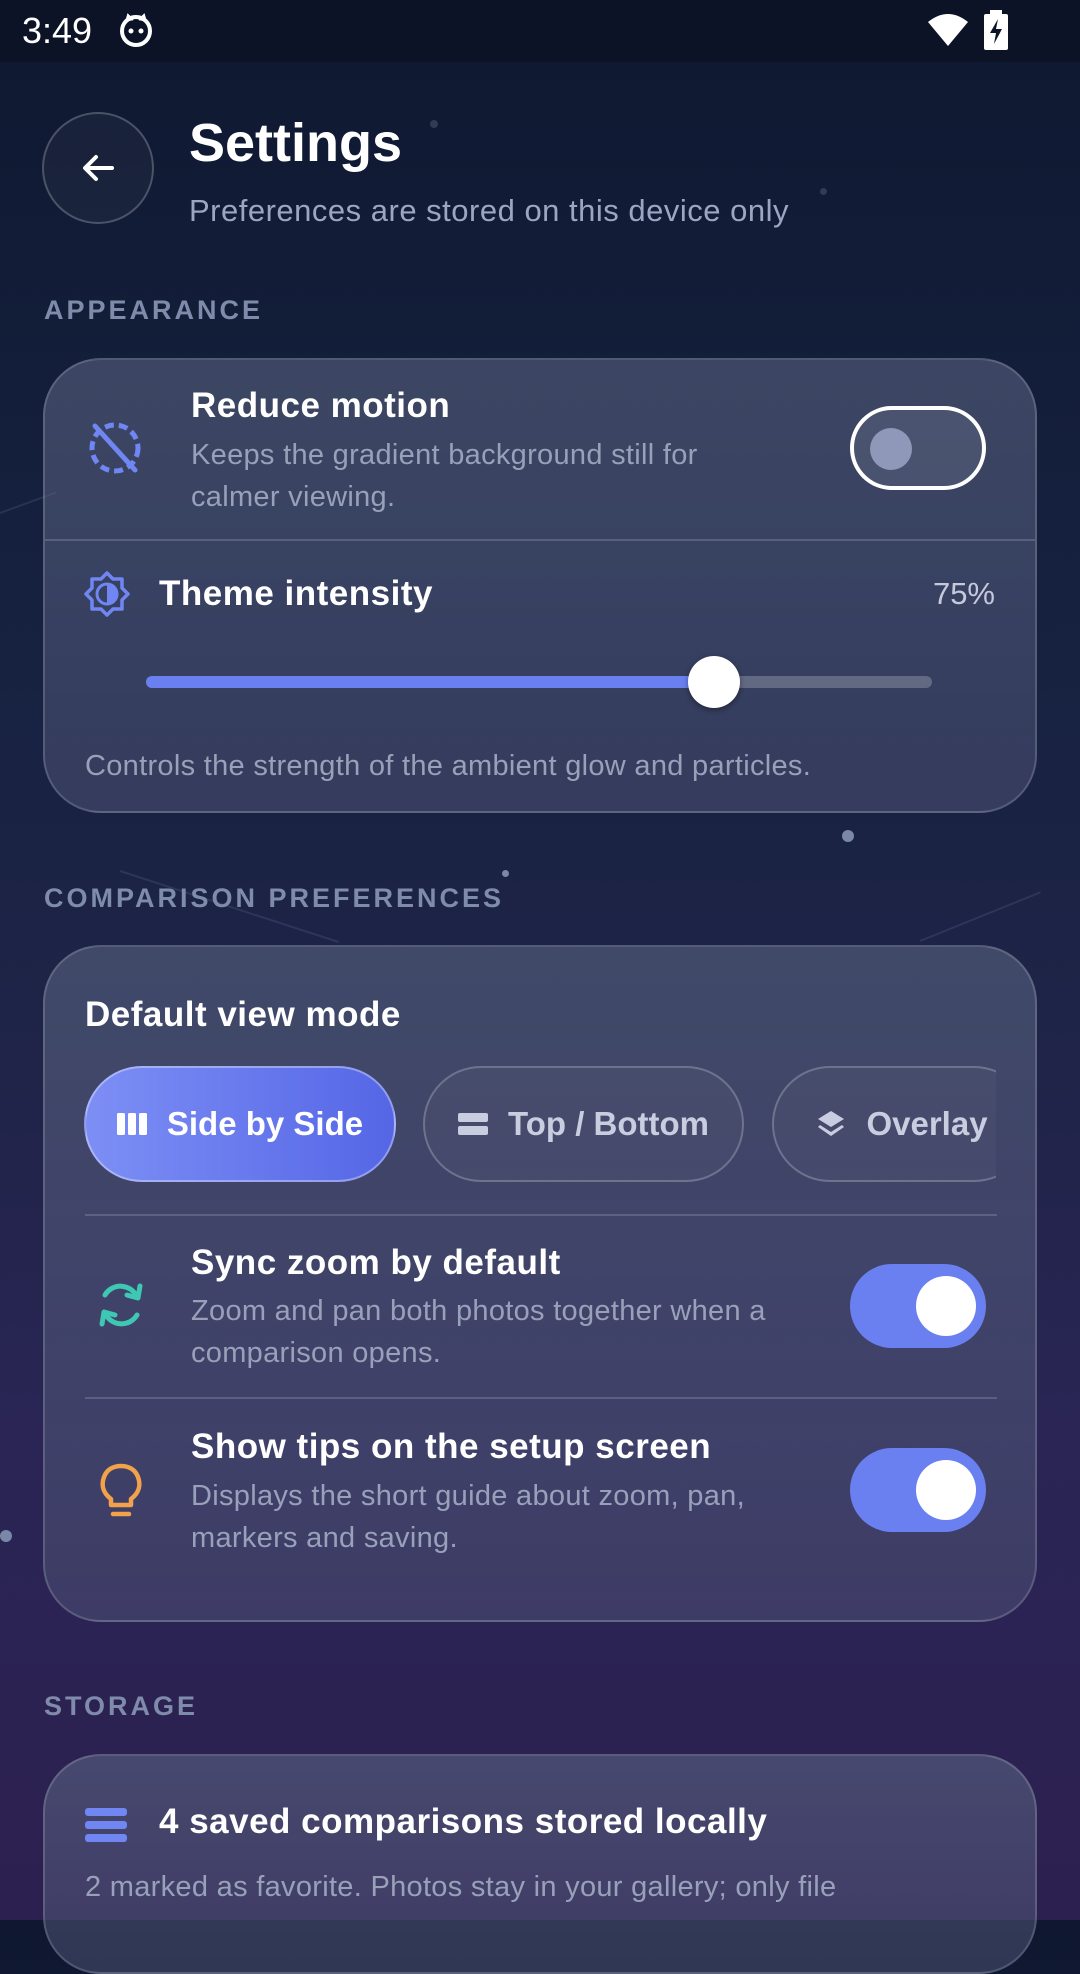  Describe the element at coordinates (831, 1123) in the screenshot. I see `layers-icon` at that location.